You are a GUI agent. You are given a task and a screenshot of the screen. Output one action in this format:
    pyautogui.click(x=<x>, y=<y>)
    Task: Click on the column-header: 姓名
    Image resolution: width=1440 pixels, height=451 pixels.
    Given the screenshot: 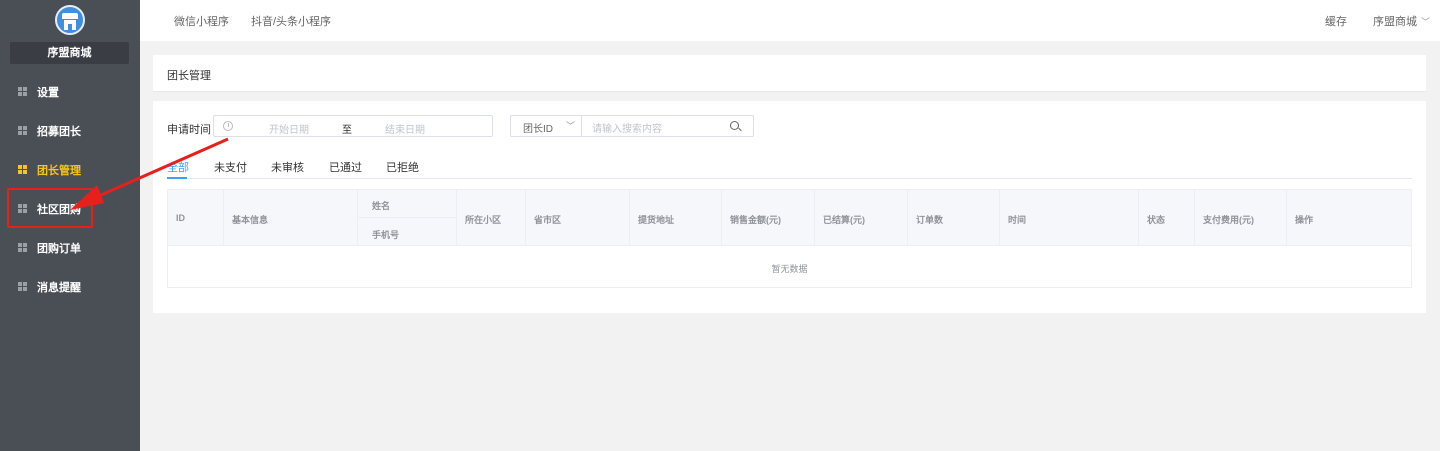 What is the action you would take?
    pyautogui.click(x=381, y=206)
    